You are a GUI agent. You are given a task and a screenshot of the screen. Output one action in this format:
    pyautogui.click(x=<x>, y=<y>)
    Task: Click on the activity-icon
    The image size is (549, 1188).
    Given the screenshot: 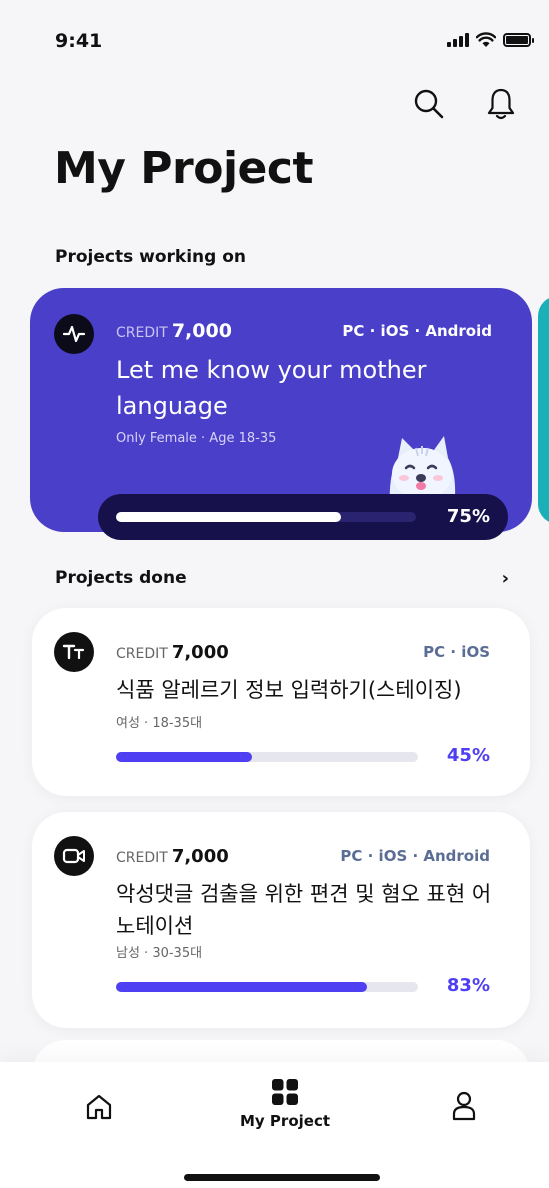 What is the action you would take?
    pyautogui.click(x=74, y=334)
    